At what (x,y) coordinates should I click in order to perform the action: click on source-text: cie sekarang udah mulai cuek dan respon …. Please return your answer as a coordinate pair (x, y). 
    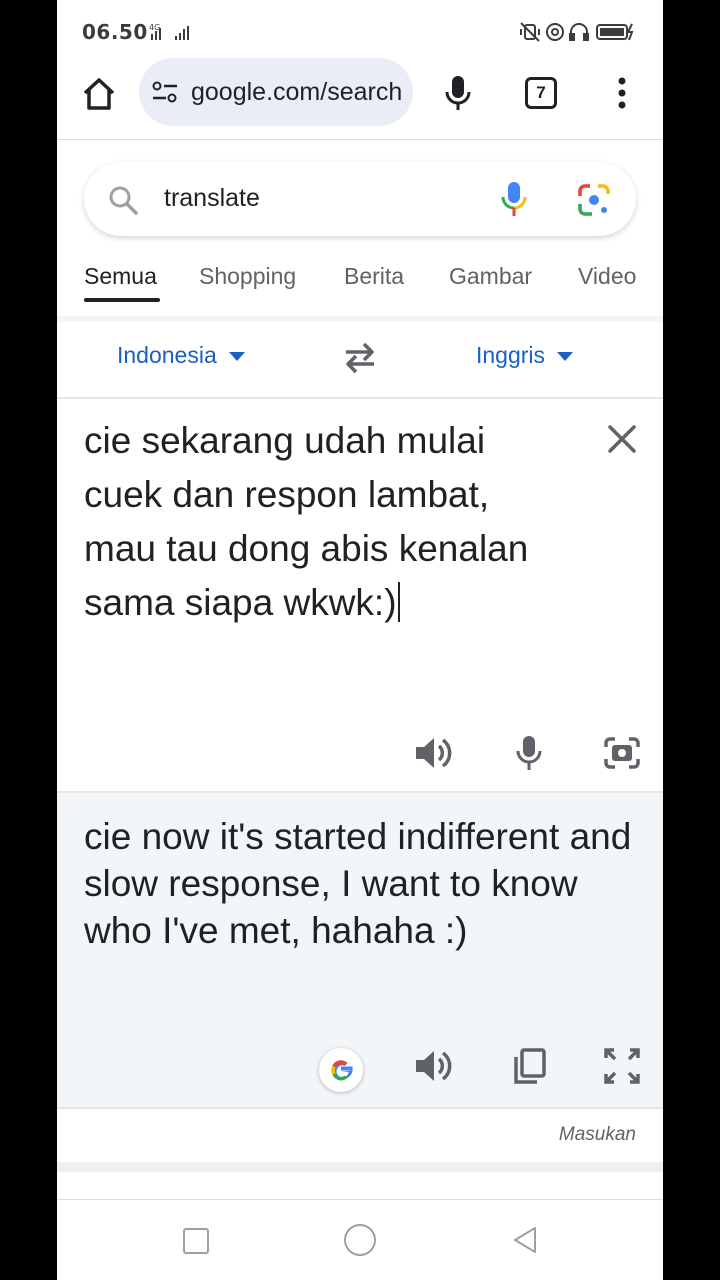
    Looking at the image, I should click on (306, 521).